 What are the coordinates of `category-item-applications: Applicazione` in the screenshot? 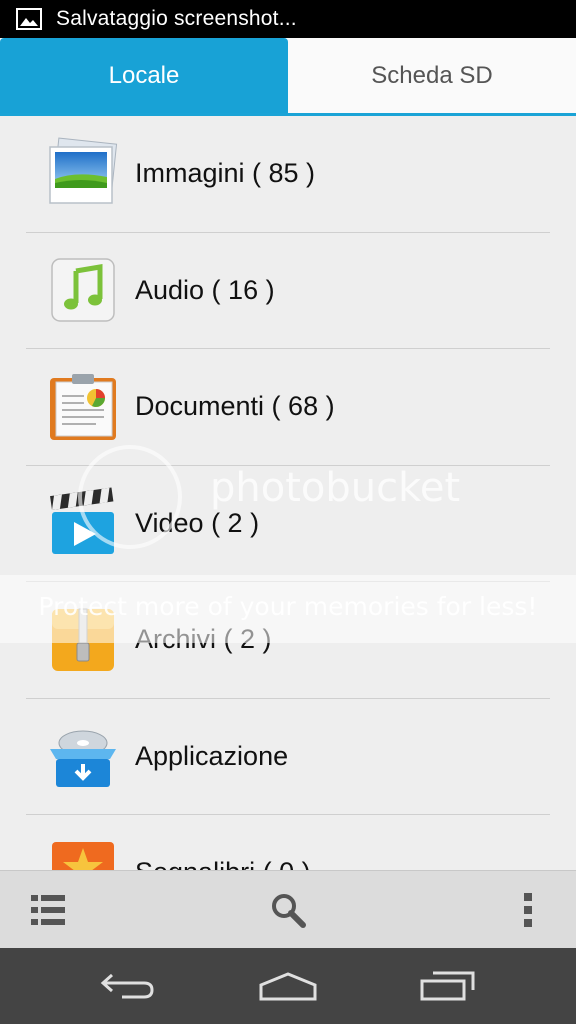 It's located at (288, 757).